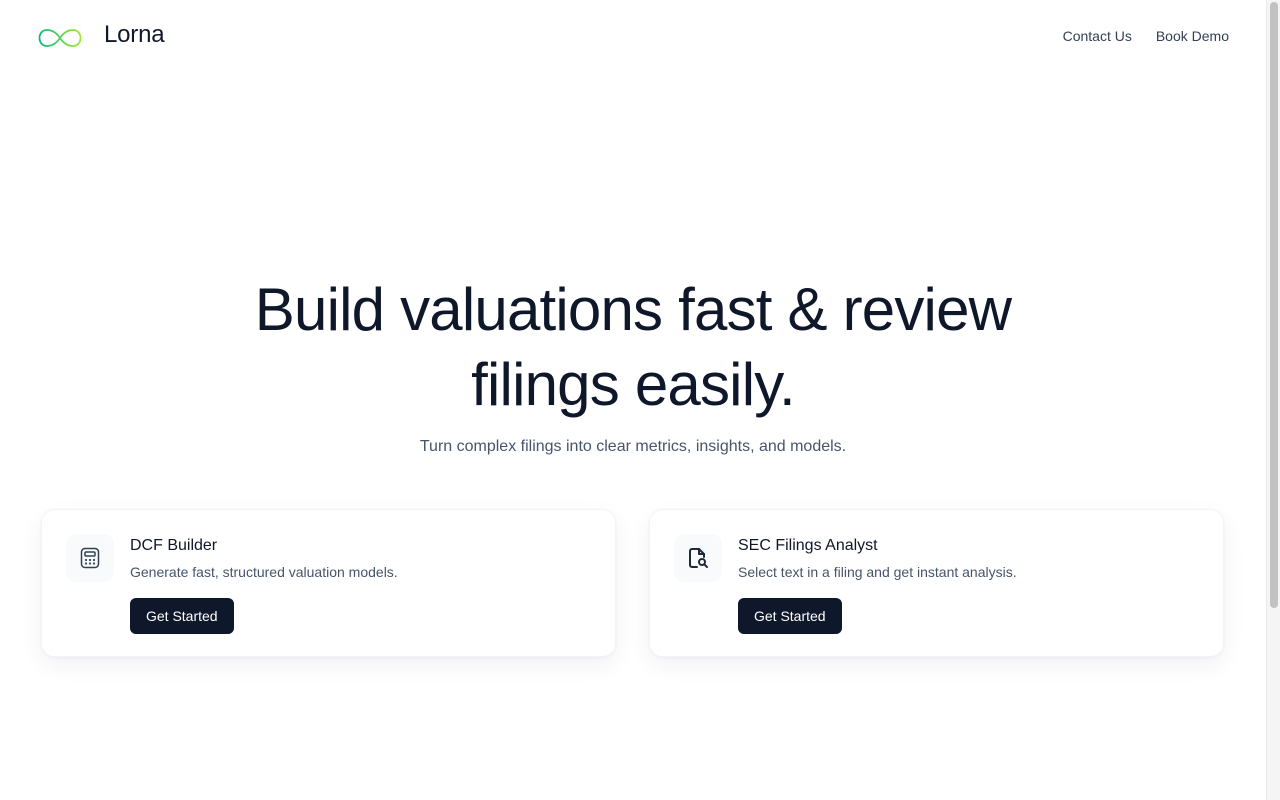 The image size is (1280, 800). Describe the element at coordinates (790, 616) in the screenshot. I see `sec-get-started-button: Get Started` at that location.